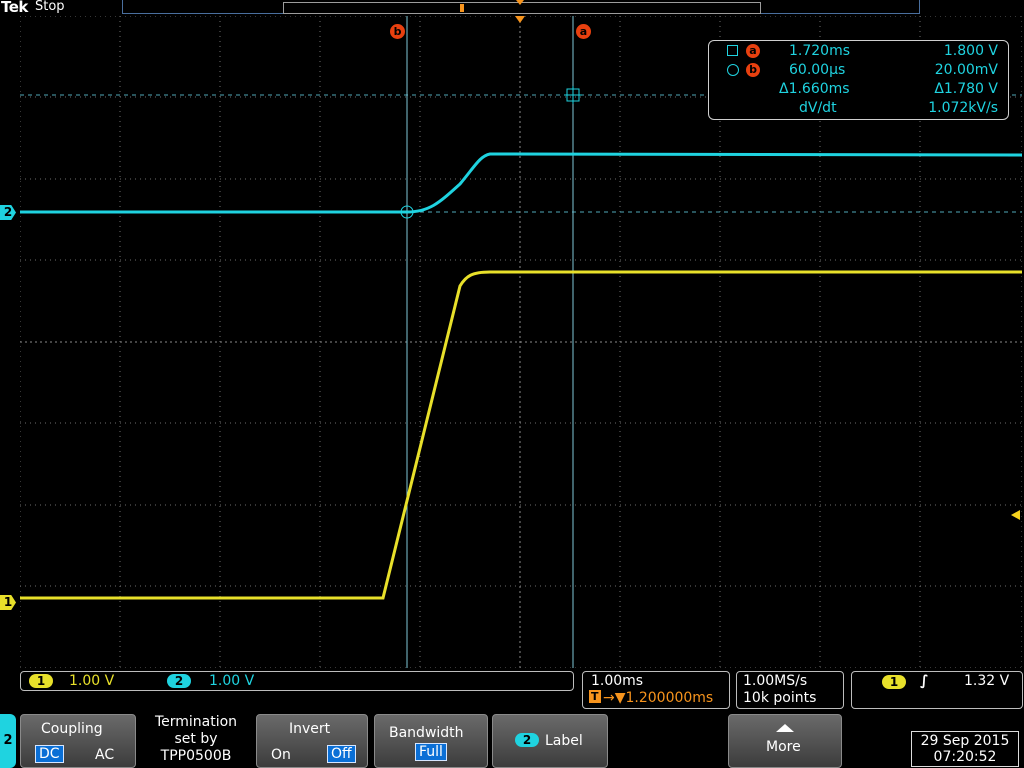 This screenshot has width=1024, height=768. I want to click on circle-icon, so click(733, 70).